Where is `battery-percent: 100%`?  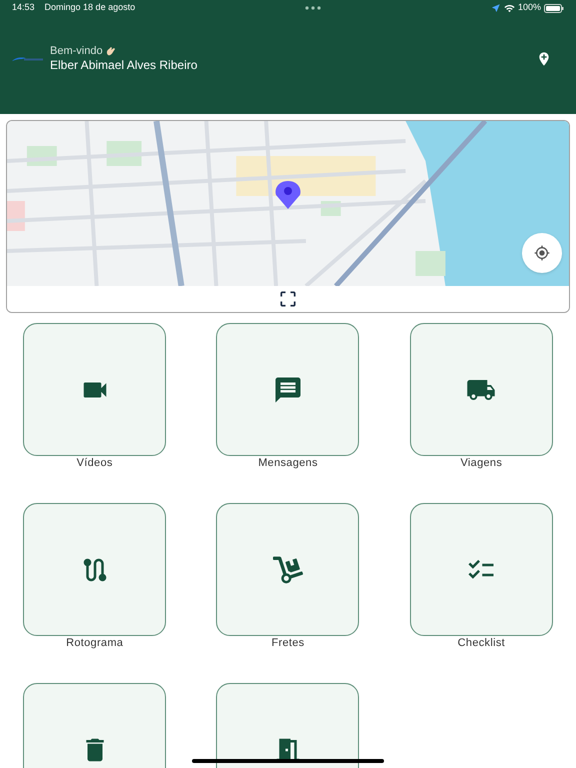 battery-percent: 100% is located at coordinates (529, 7).